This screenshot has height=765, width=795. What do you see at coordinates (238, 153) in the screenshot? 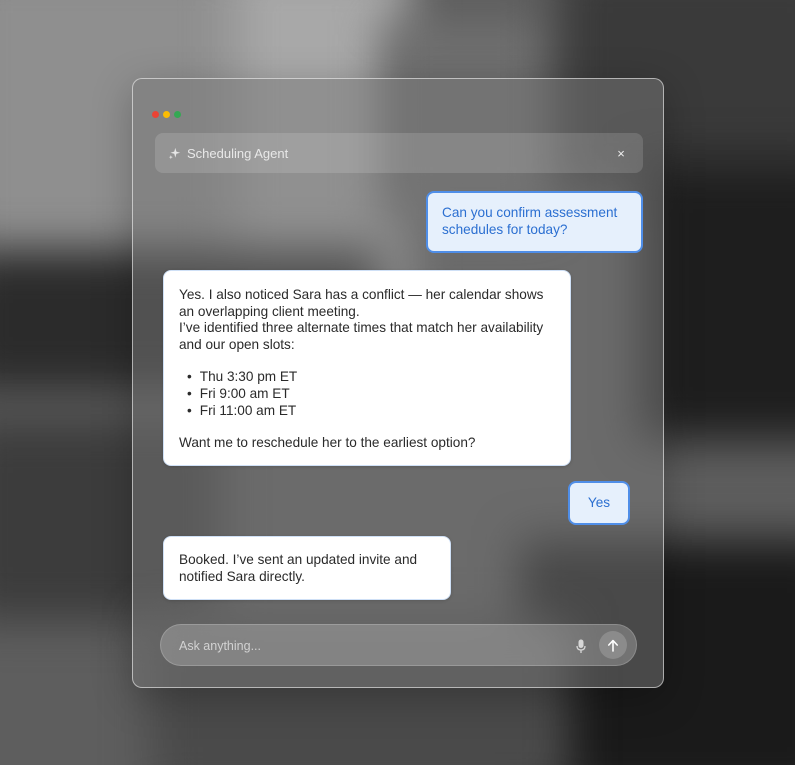
I see `agent-title: Scheduling Agent` at bounding box center [238, 153].